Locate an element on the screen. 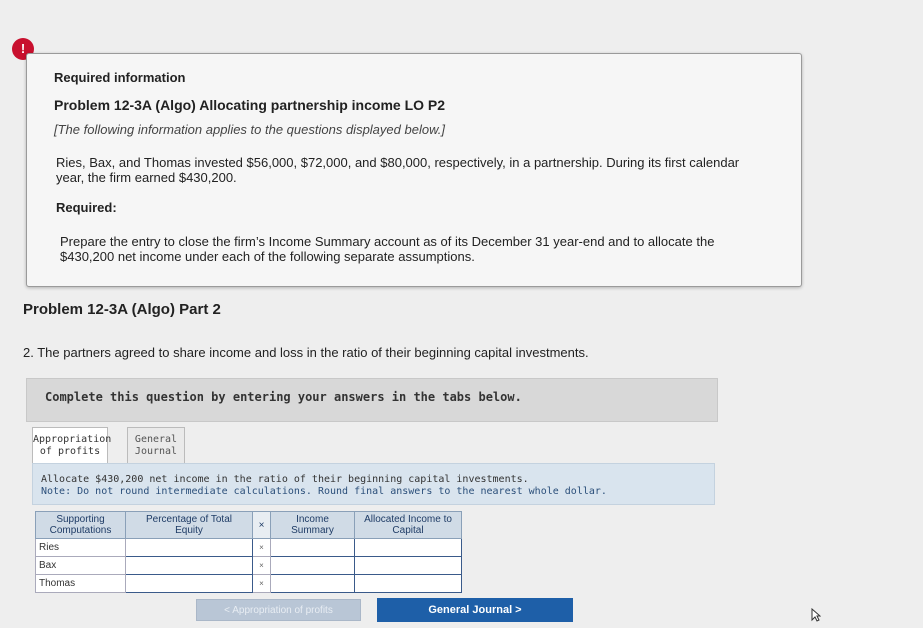 The height and width of the screenshot is (628, 923). allocated-income-input-ries is located at coordinates (409, 547).